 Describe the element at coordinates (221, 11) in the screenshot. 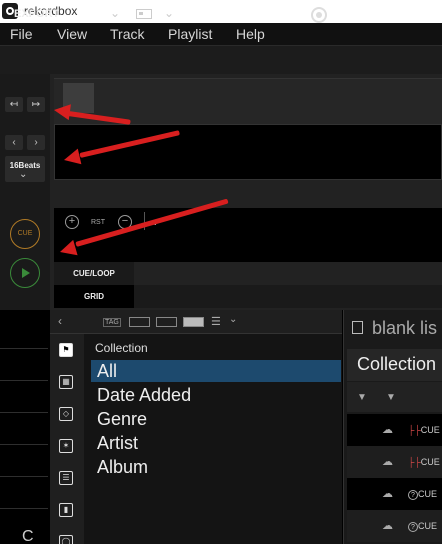

I see `title-bar: rekordbox` at that location.